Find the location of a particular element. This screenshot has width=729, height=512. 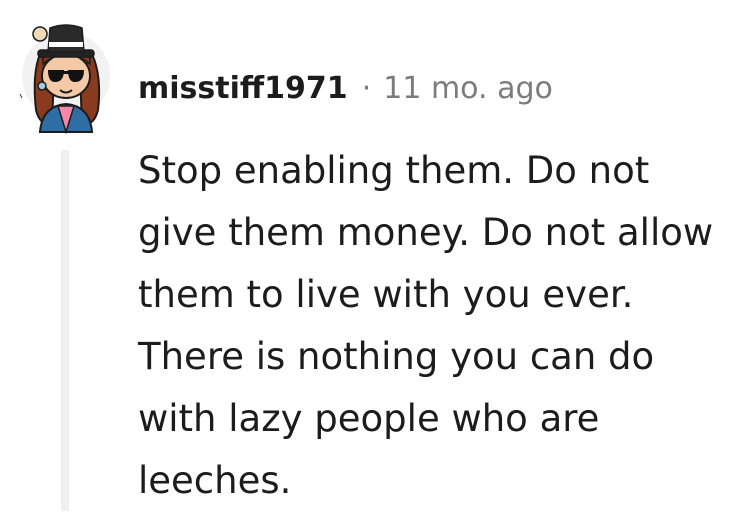

username-link: misstiff1971 is located at coordinates (243, 88).